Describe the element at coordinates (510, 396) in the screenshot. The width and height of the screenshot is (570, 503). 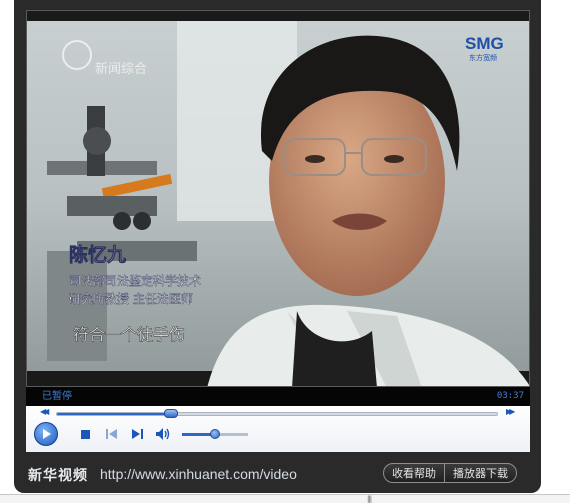
I see `playback-time: 03:37` at that location.